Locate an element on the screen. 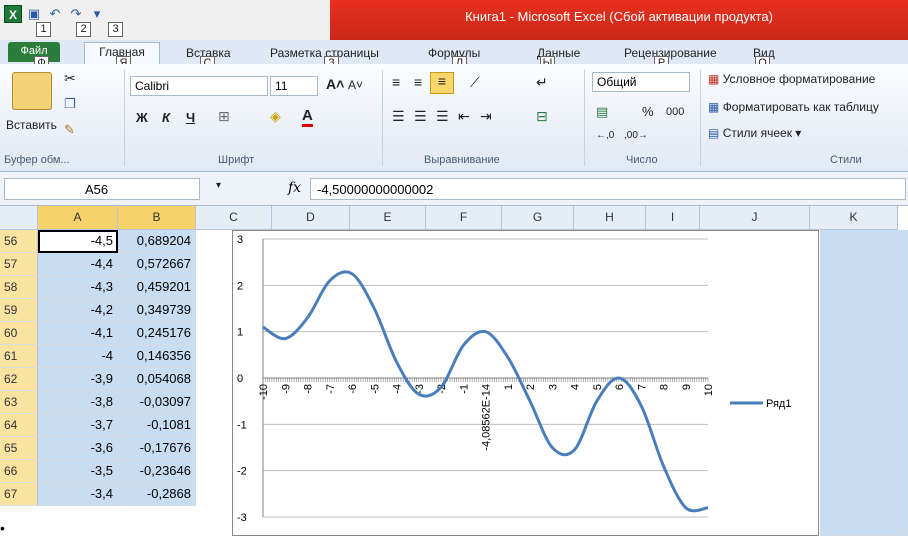 Image resolution: width=908 pixels, height=538 pixels. copy-icon: ❐ is located at coordinates (70, 104).